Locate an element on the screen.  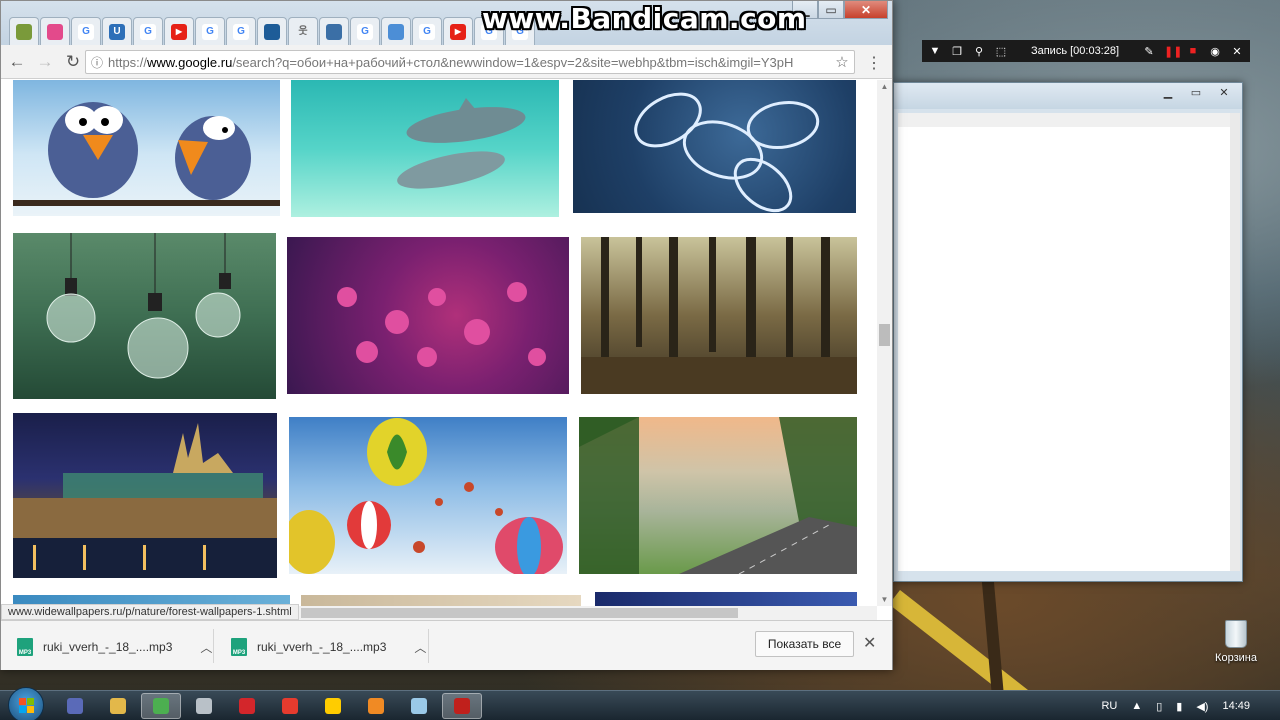
forward-button: → is located at coordinates (45, 62).